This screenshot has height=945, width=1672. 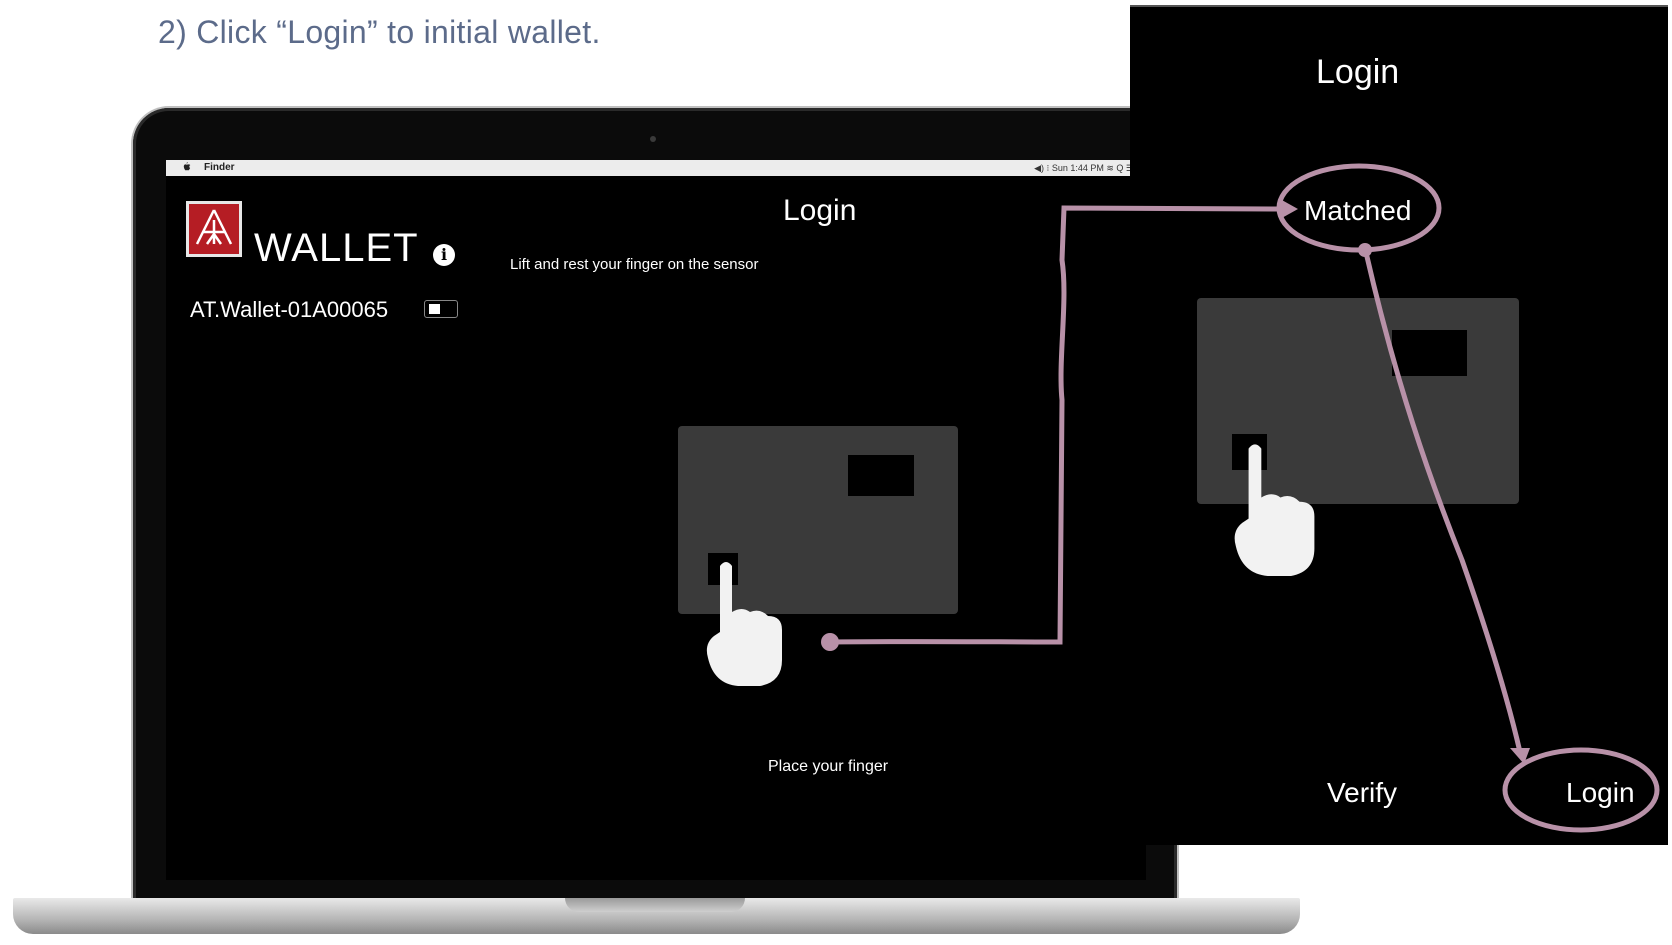 I want to click on phone-finger-press-icon, so click(x=1274, y=510).